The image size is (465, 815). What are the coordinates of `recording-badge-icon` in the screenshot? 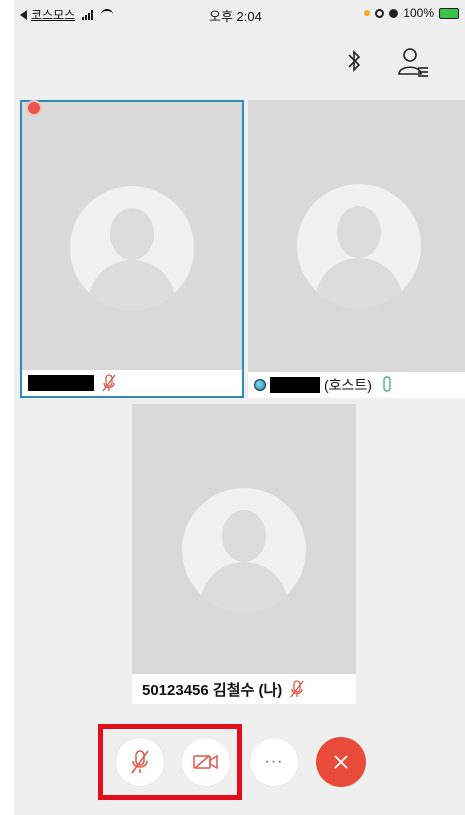 It's located at (34, 108).